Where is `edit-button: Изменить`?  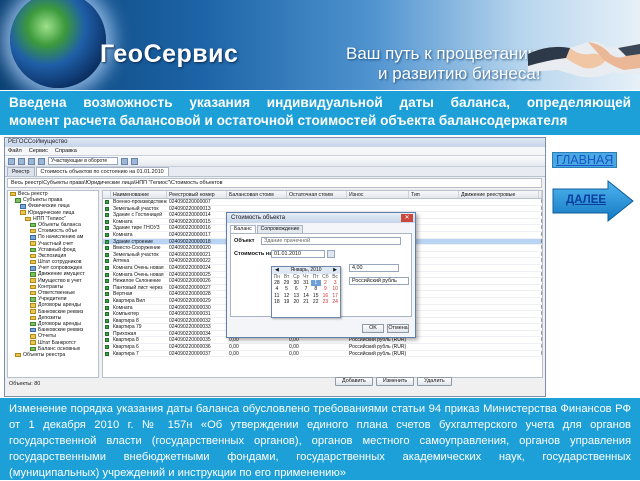 edit-button: Изменить is located at coordinates (395, 381).